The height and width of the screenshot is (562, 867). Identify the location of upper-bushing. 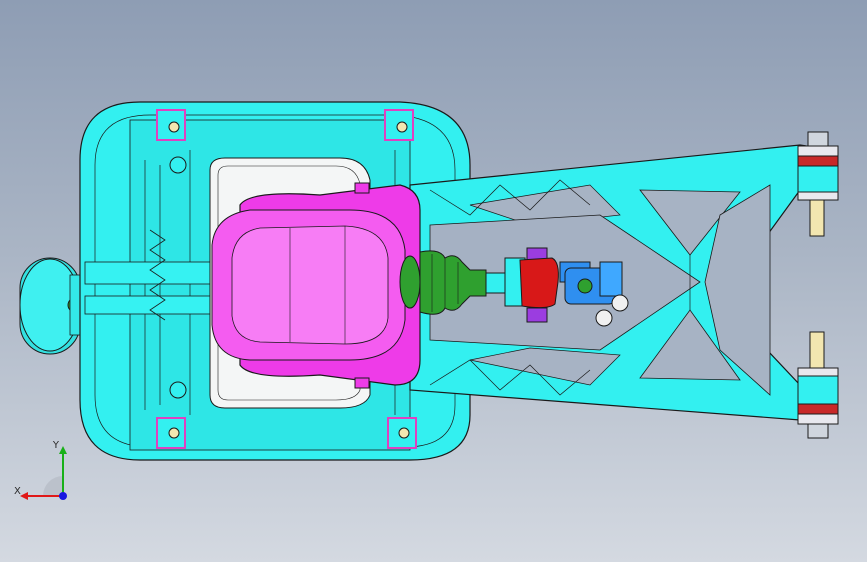
(818, 184).